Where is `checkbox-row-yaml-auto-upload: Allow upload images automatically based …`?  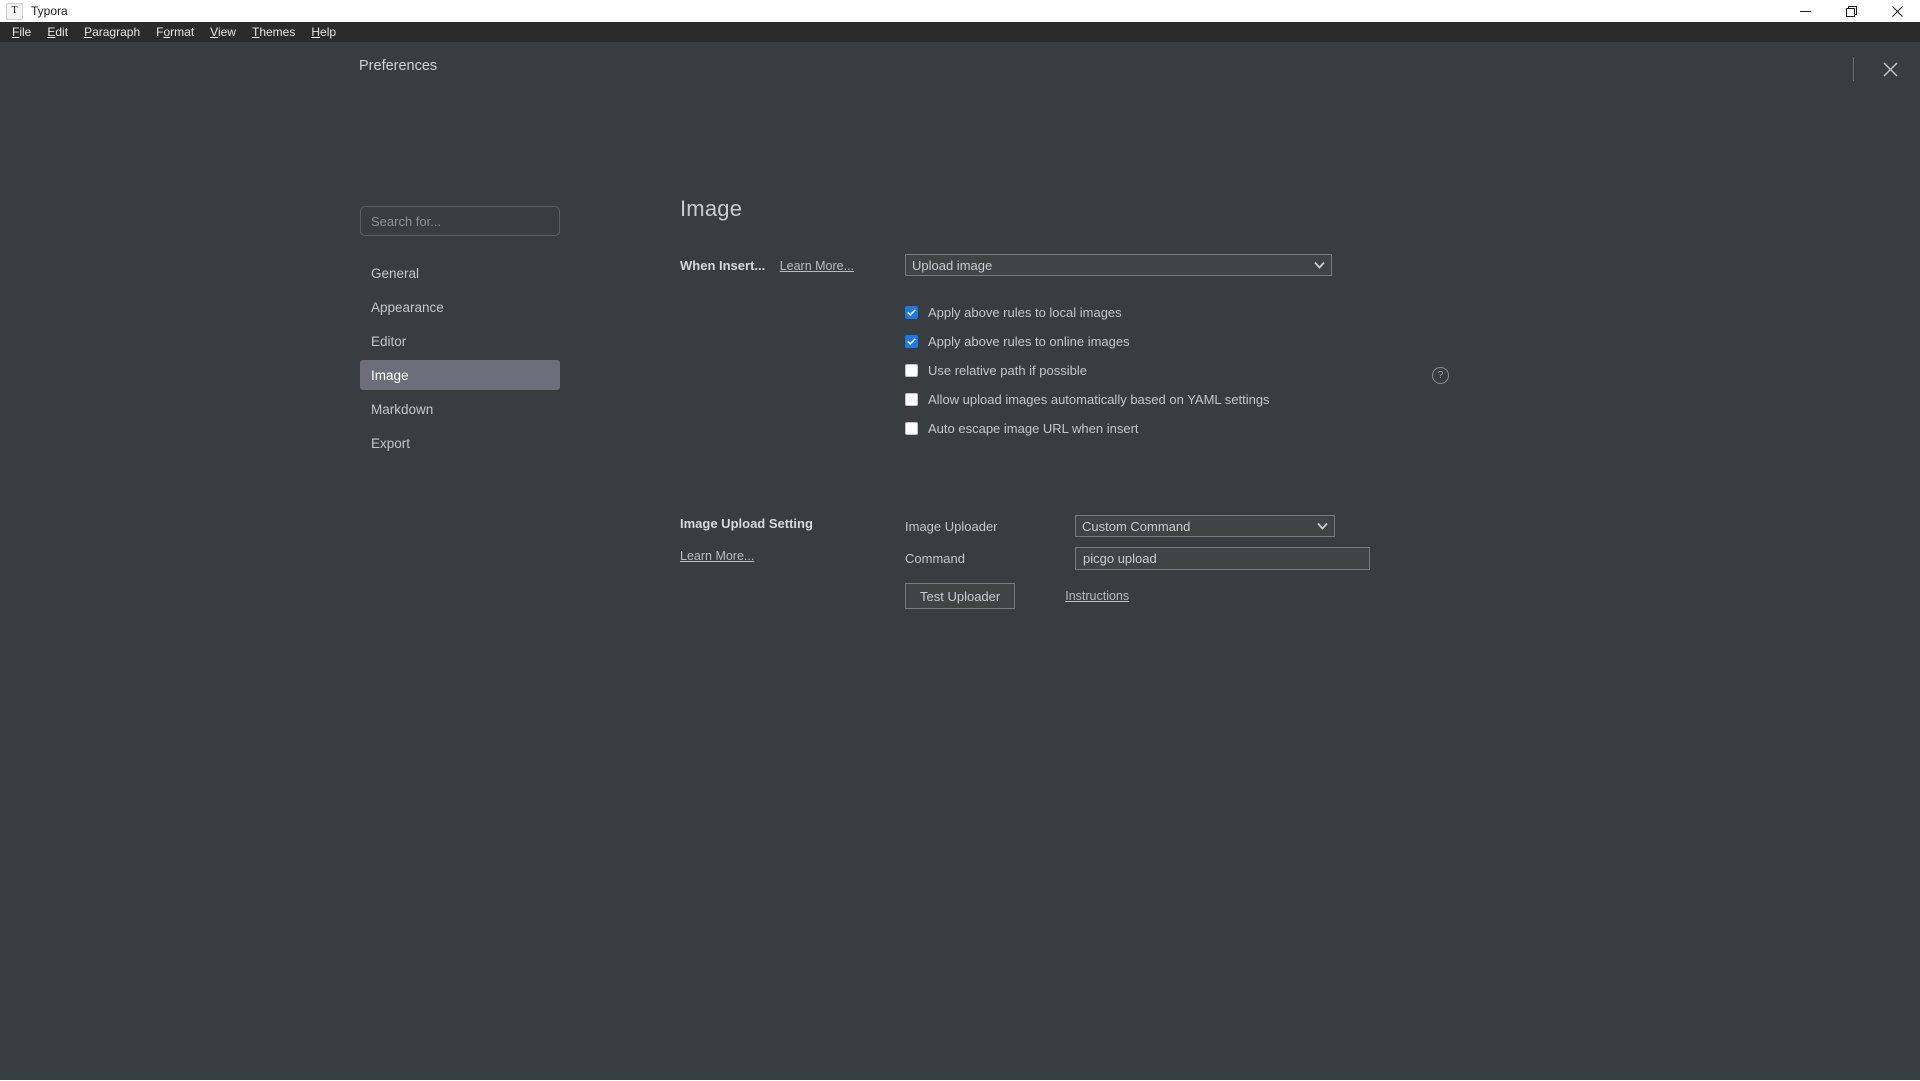 checkbox-row-yaml-auto-upload: Allow upload images automatically based … is located at coordinates (1342, 399).